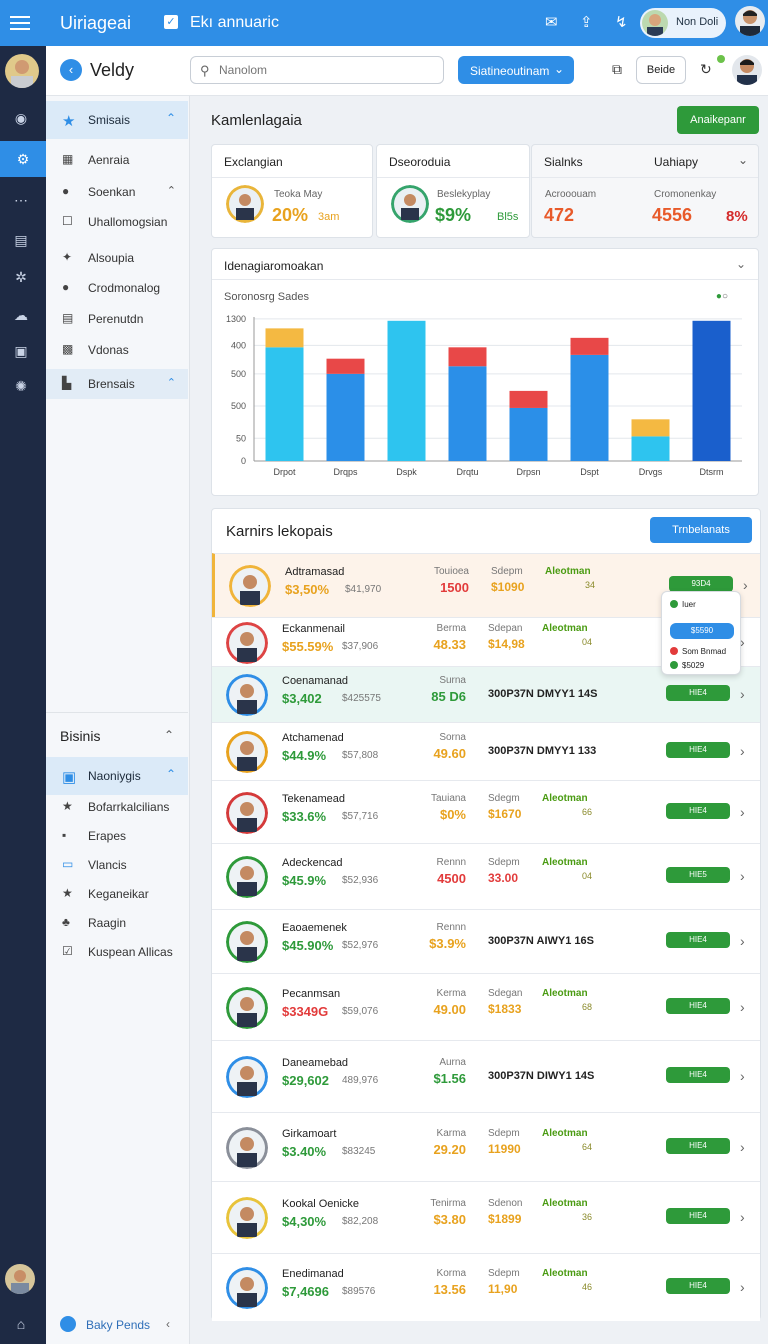 The image size is (768, 1344). I want to click on status-dropdown: Siatineoutinam ⌄, so click(516, 70).